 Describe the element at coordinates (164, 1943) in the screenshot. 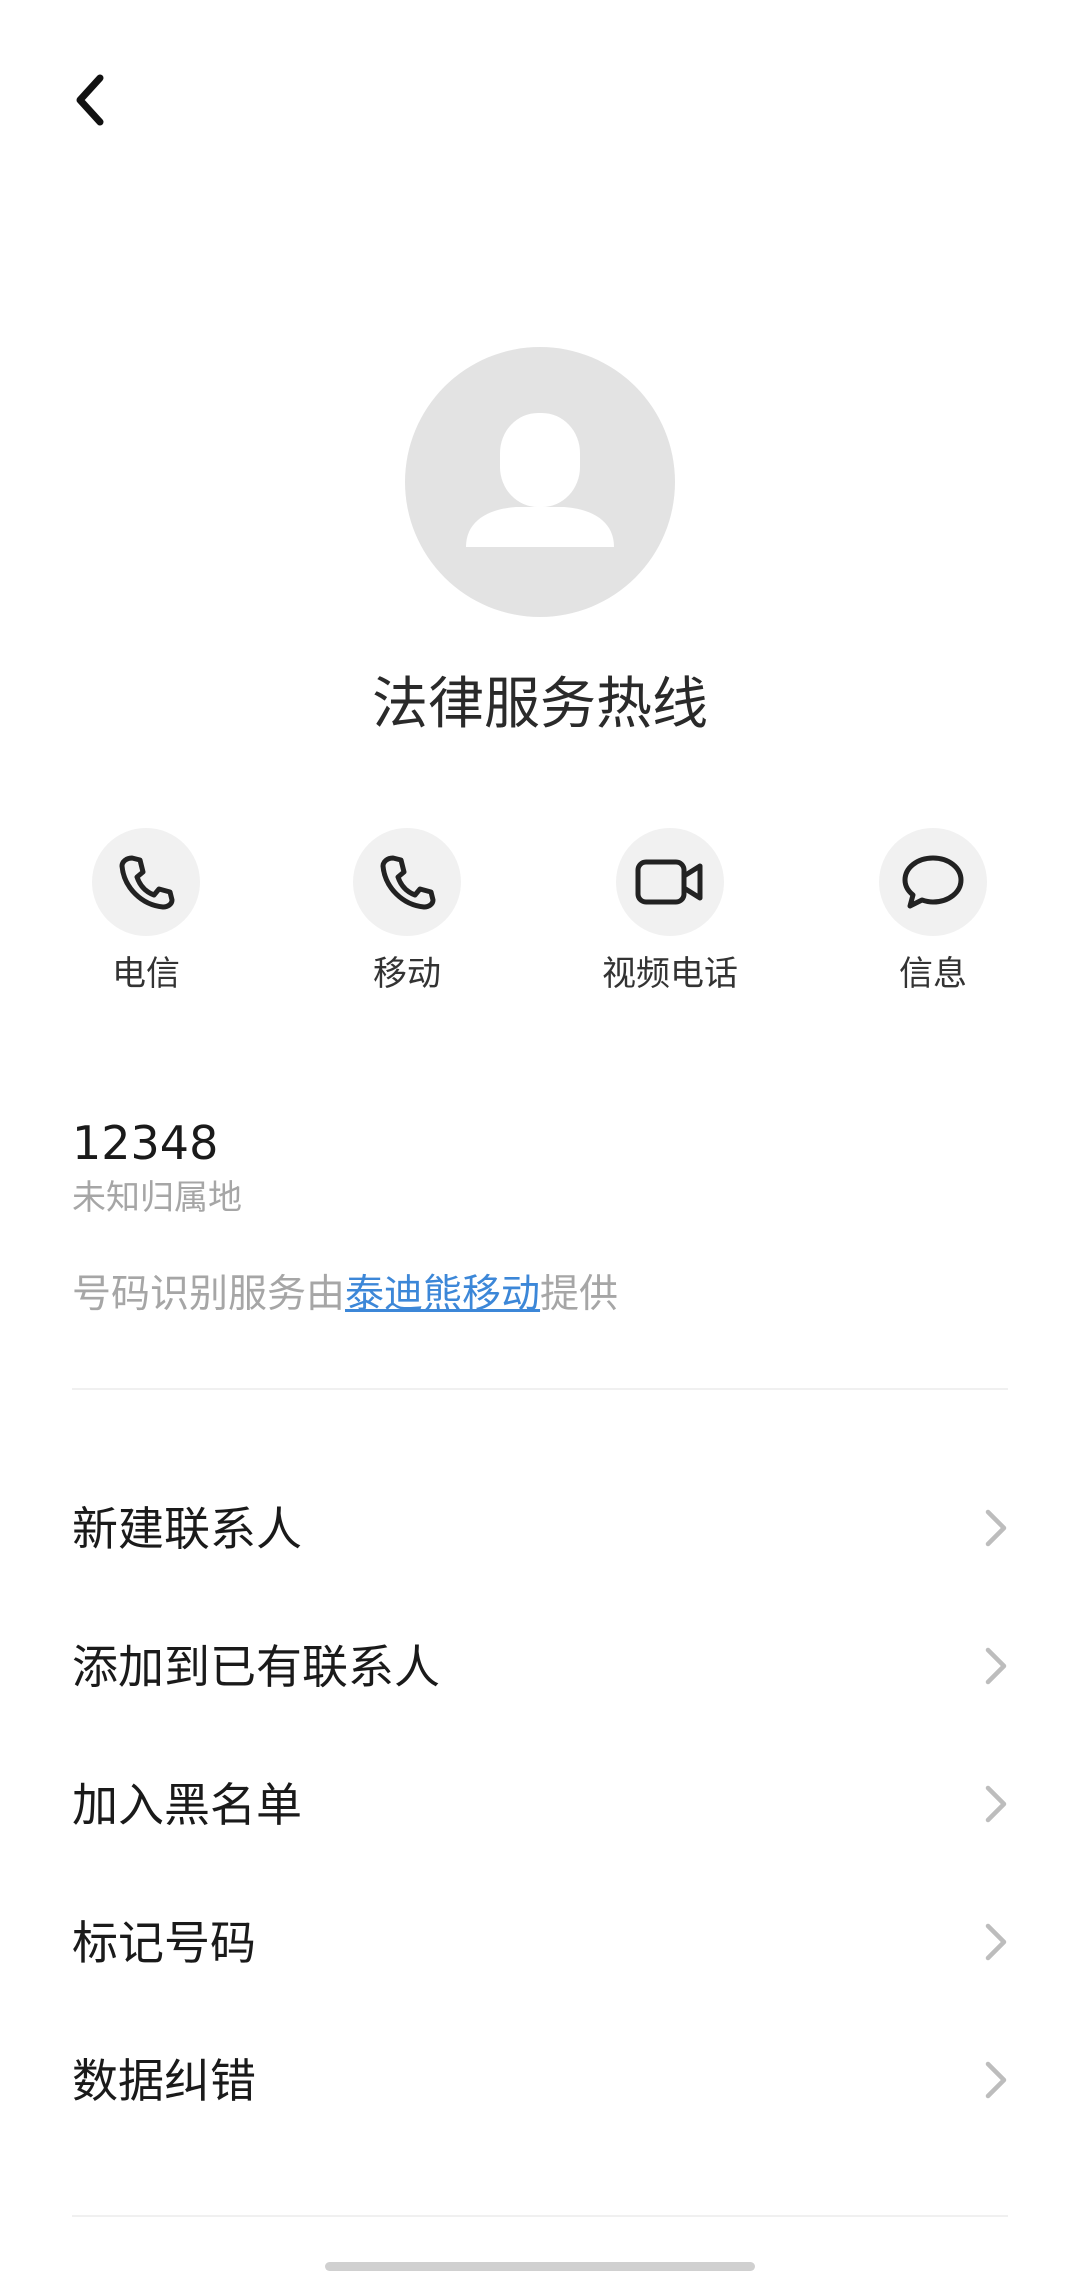

I see `menu-label: 标记号码` at that location.